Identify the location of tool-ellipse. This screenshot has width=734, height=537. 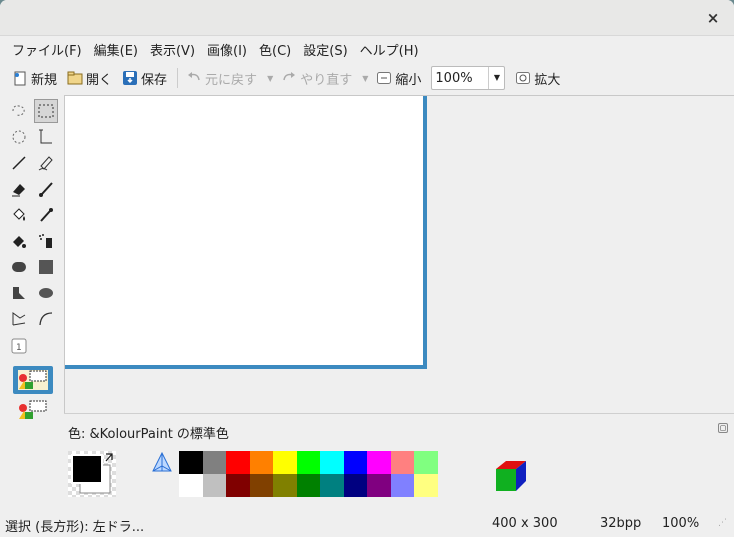
(46, 293).